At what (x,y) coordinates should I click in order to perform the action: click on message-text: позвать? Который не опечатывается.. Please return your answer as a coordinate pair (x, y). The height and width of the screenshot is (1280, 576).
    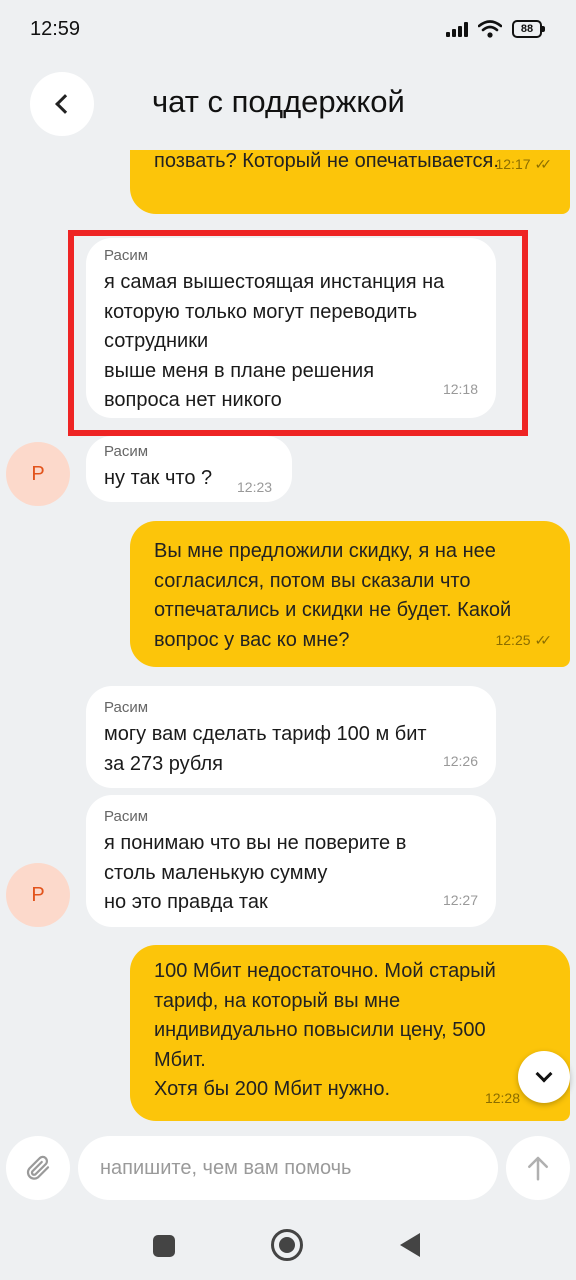
    Looking at the image, I should click on (326, 161).